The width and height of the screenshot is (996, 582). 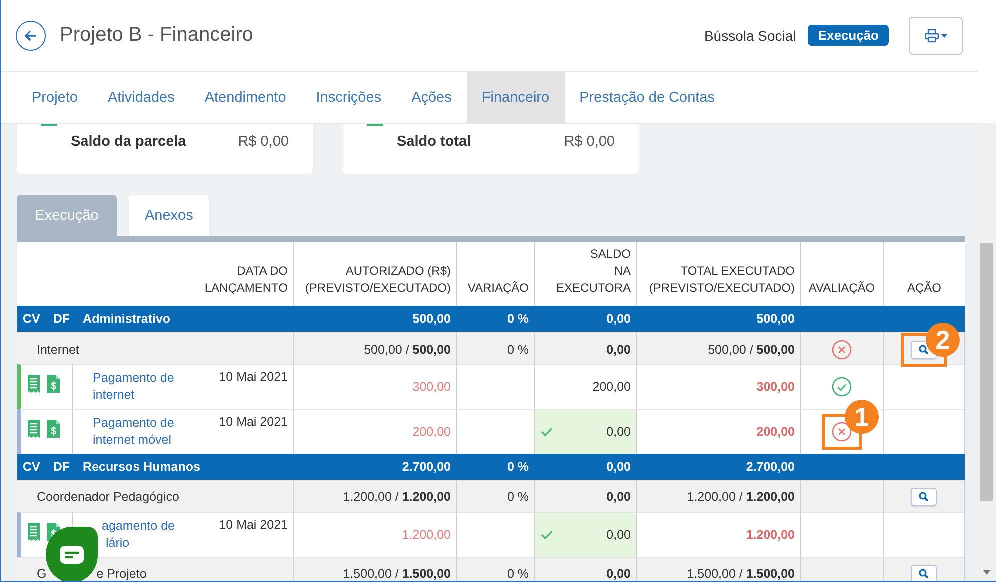 What do you see at coordinates (58, 350) in the screenshot?
I see `item-name: Internet` at bounding box center [58, 350].